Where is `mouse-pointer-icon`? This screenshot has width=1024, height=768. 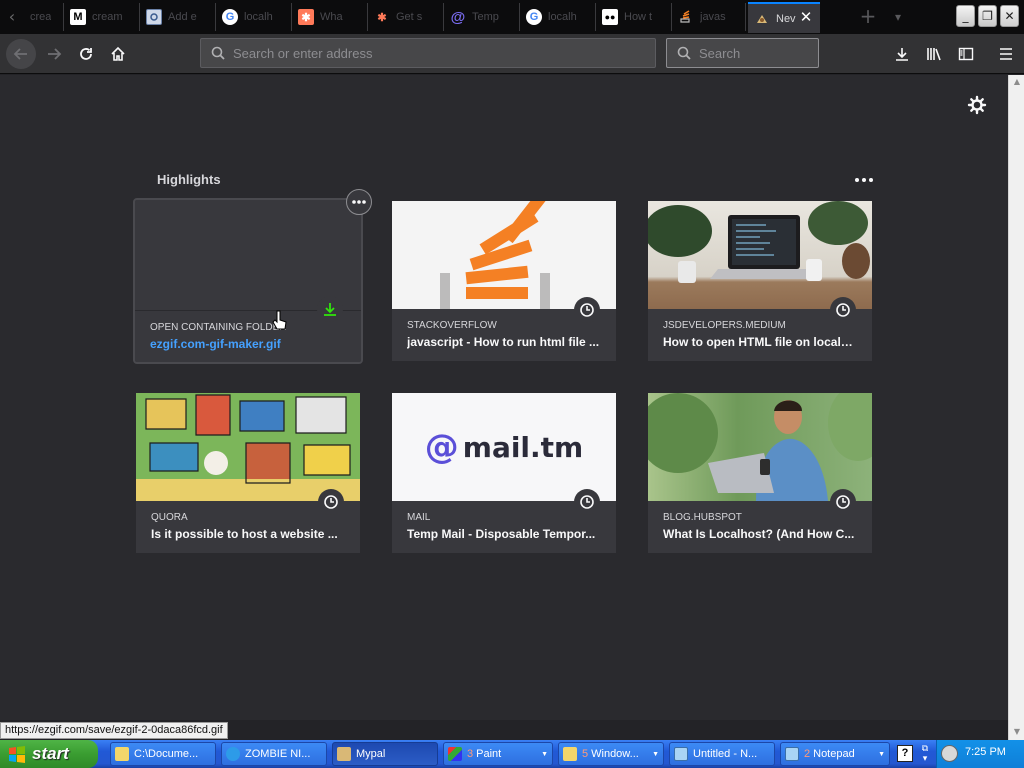 mouse-pointer-icon is located at coordinates (279, 320).